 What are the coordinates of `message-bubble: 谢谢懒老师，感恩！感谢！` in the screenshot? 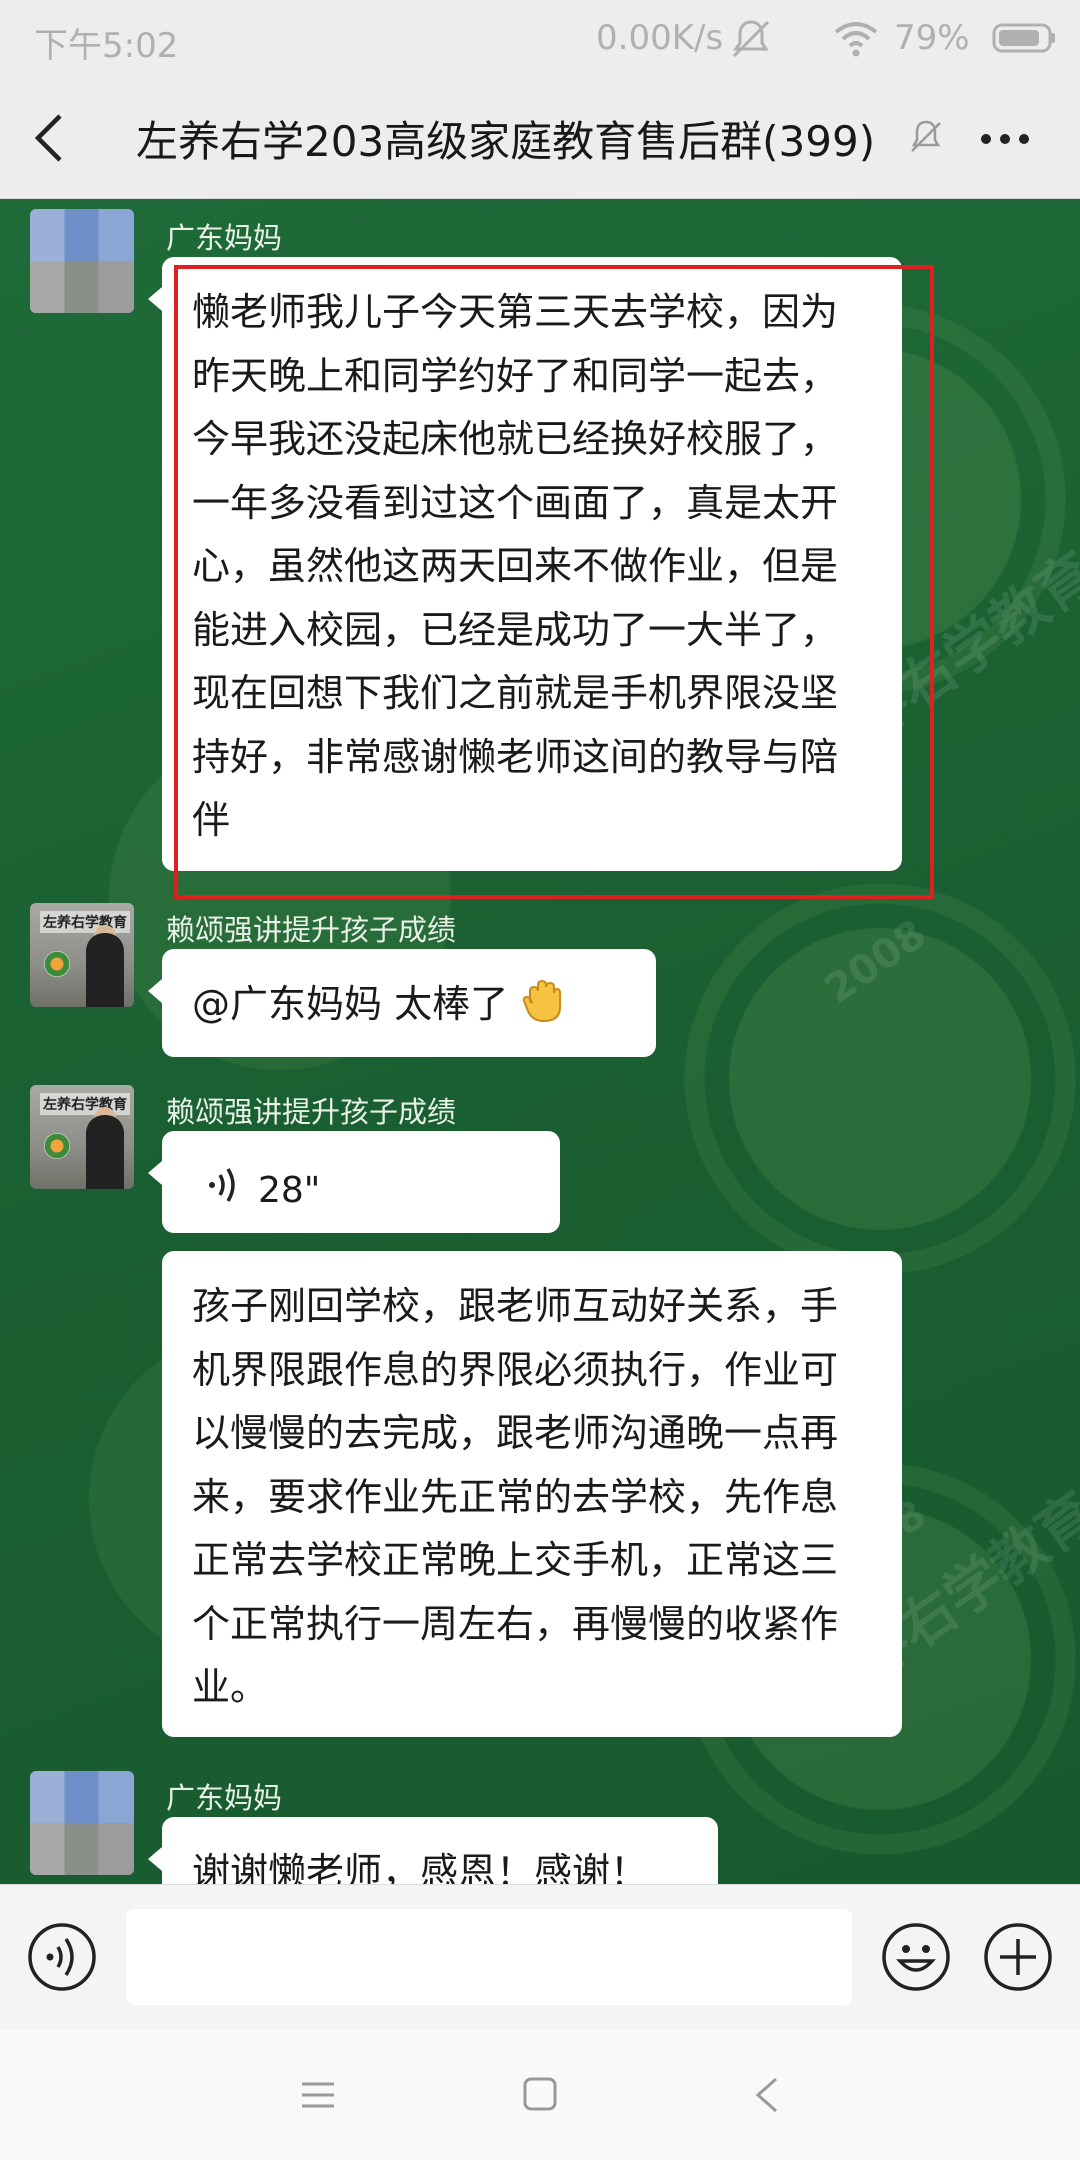 It's located at (433, 1850).